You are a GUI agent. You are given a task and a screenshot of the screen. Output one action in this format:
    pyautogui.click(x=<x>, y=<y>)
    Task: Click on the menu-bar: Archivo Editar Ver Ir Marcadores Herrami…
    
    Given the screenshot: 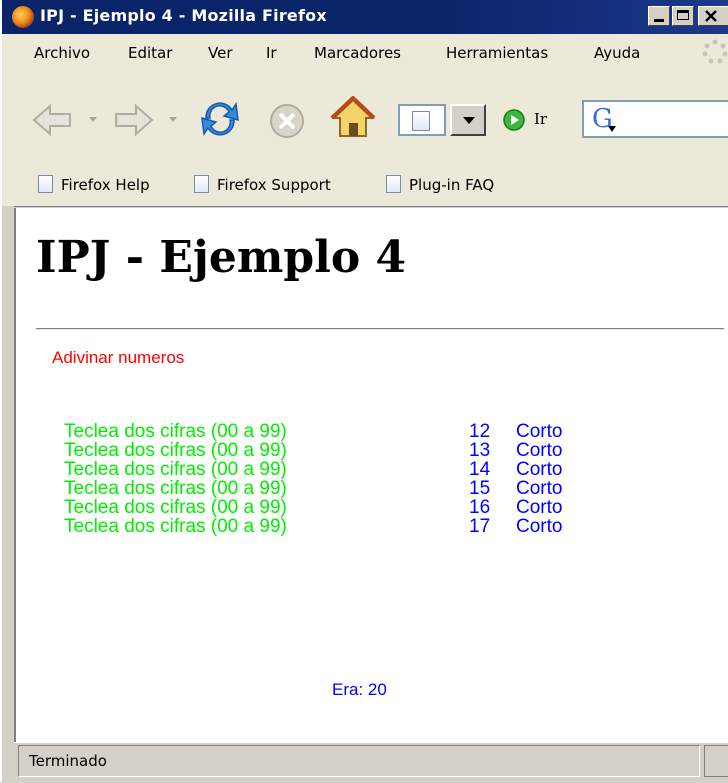 What is the action you would take?
    pyautogui.click(x=365, y=52)
    